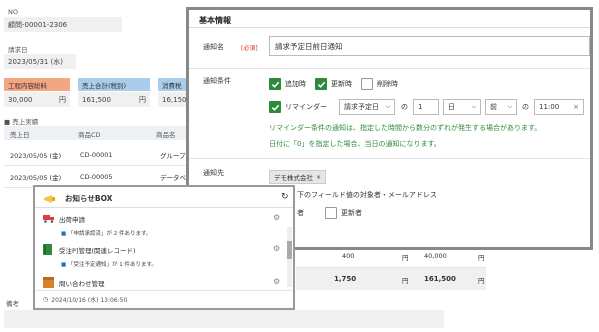 The image size is (599, 332). Describe the element at coordinates (173, 84) in the screenshot. I see `tag-tax: 消費税` at that location.